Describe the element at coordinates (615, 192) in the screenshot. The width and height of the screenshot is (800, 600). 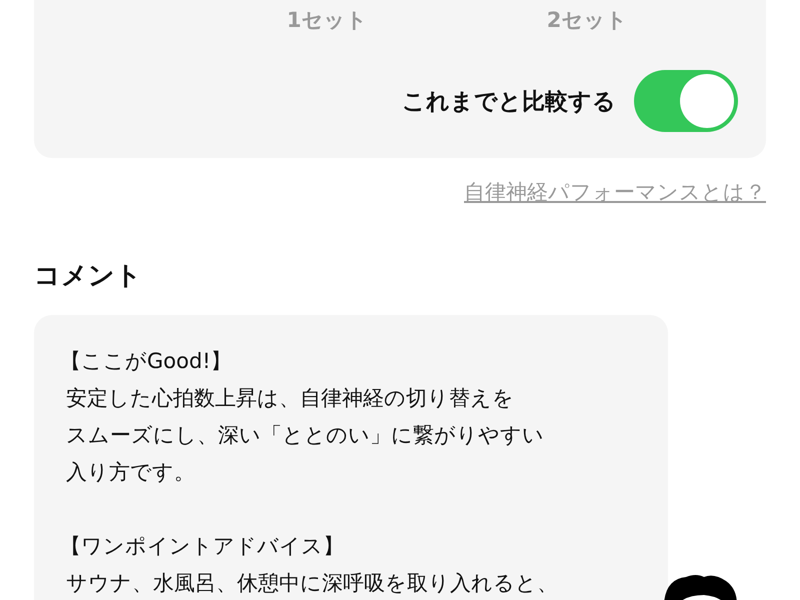
I see `help-link: 自律神経パフォーマンスとは？` at that location.